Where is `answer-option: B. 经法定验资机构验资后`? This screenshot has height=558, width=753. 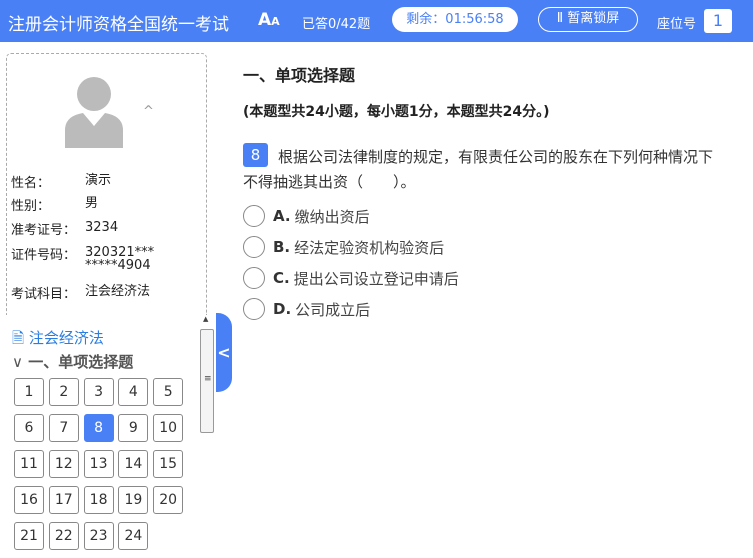
answer-option: B. 经法定验资机构验资后 is located at coordinates (343, 247).